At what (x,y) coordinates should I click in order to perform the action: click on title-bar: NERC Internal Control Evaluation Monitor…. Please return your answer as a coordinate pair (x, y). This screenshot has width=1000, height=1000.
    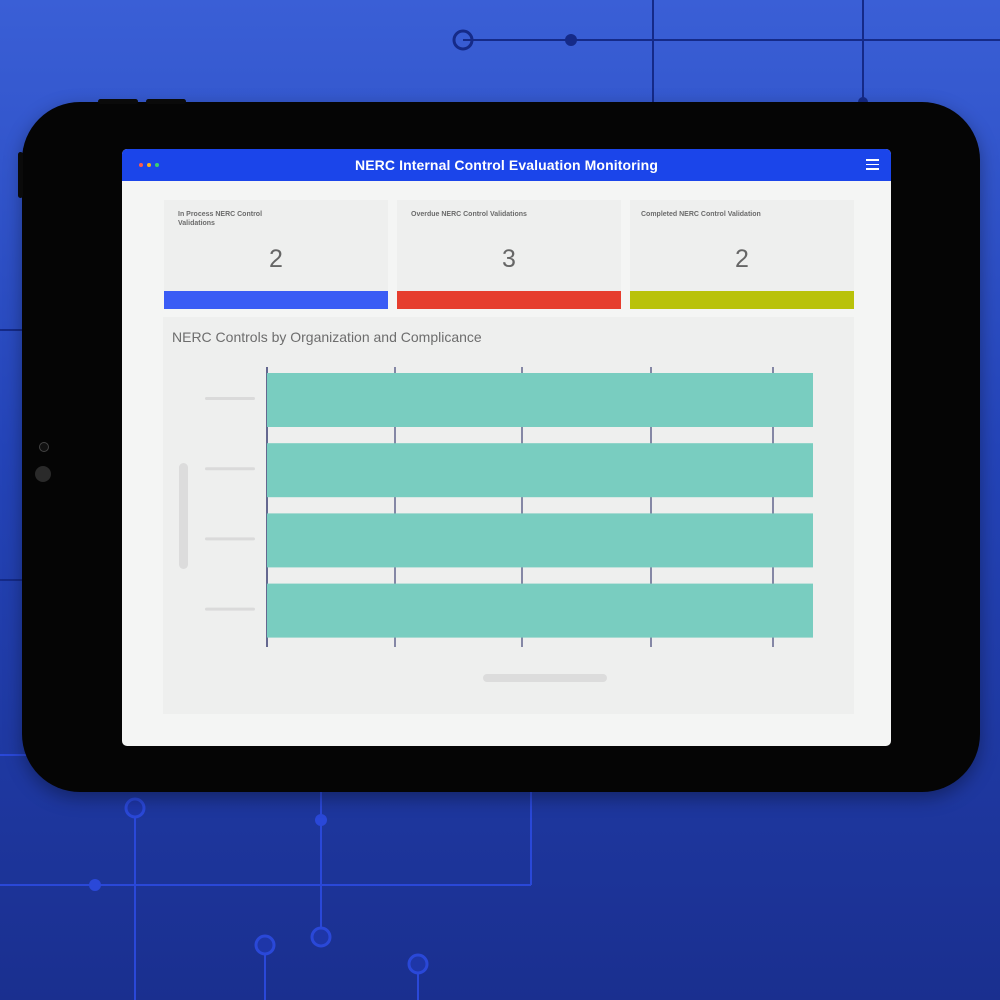
    Looking at the image, I should click on (506, 165).